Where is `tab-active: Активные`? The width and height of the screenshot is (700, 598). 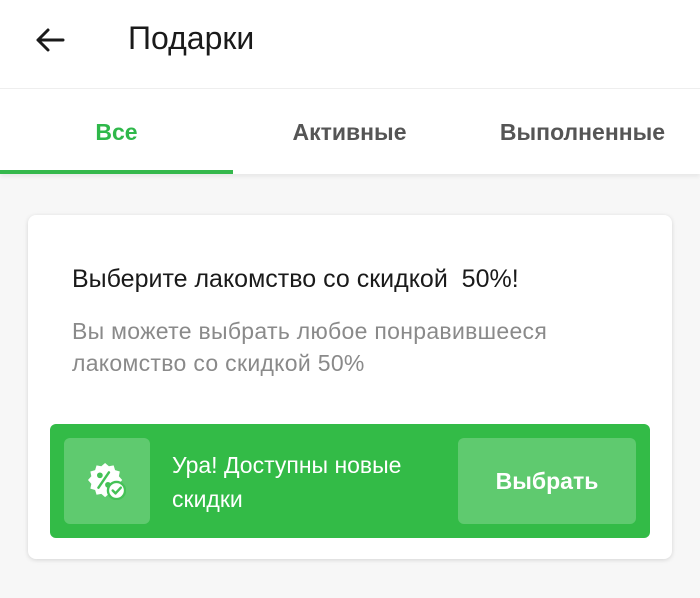 tab-active: Активные is located at coordinates (349, 132).